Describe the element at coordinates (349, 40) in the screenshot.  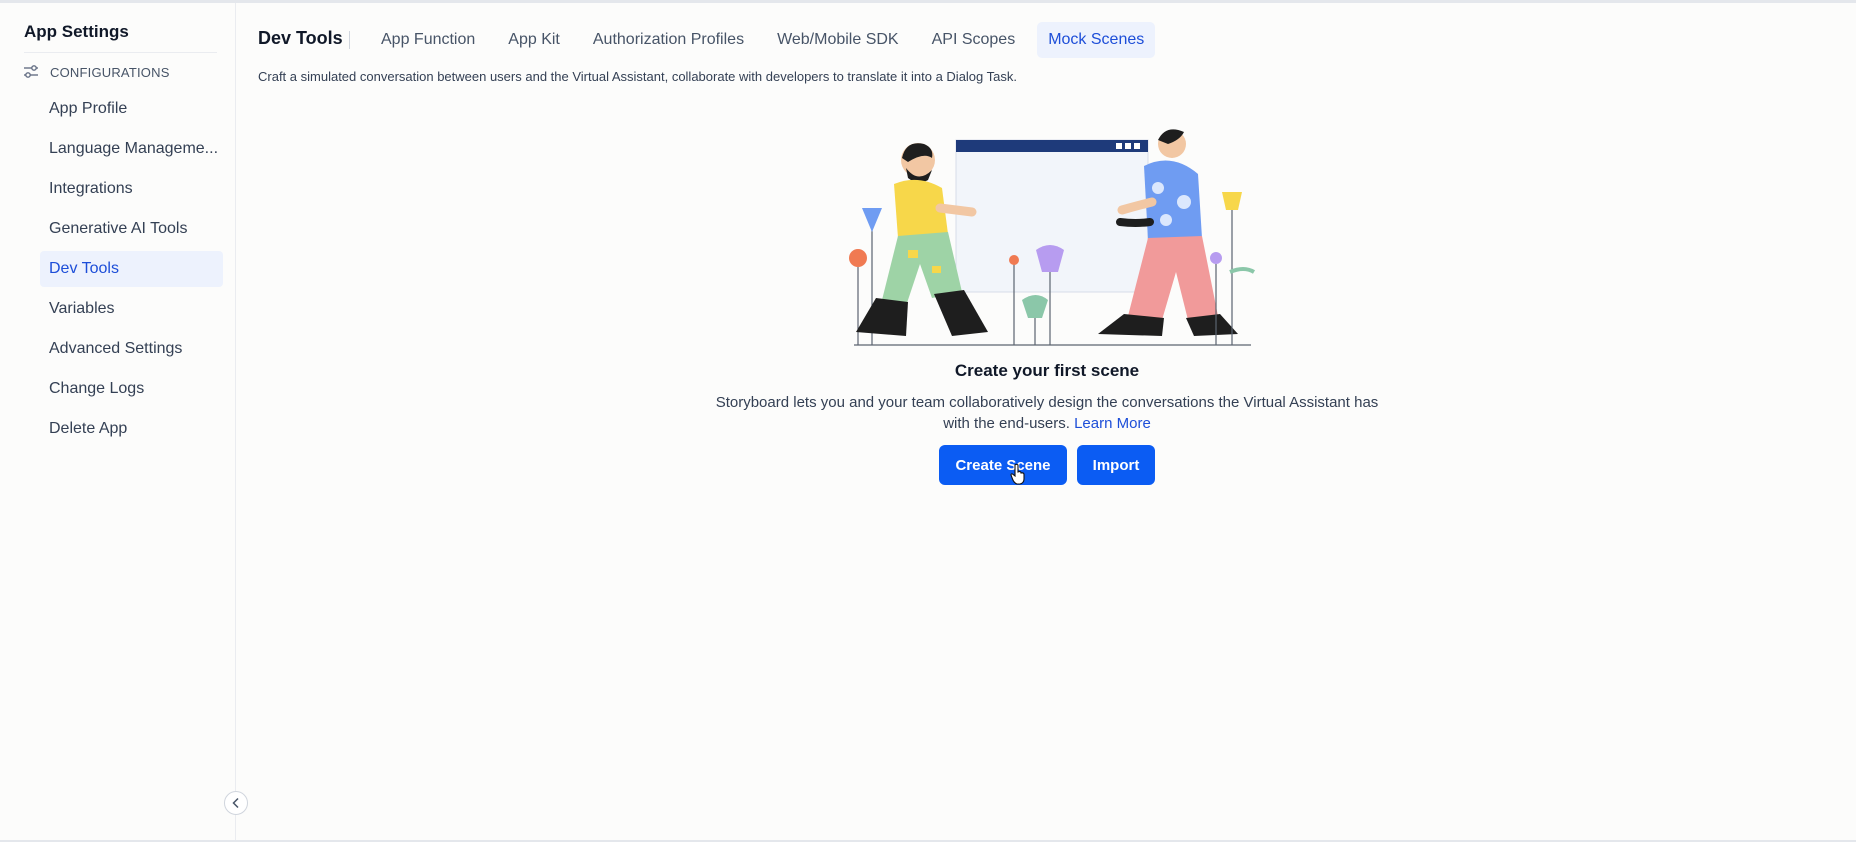
I see `title-divider` at that location.